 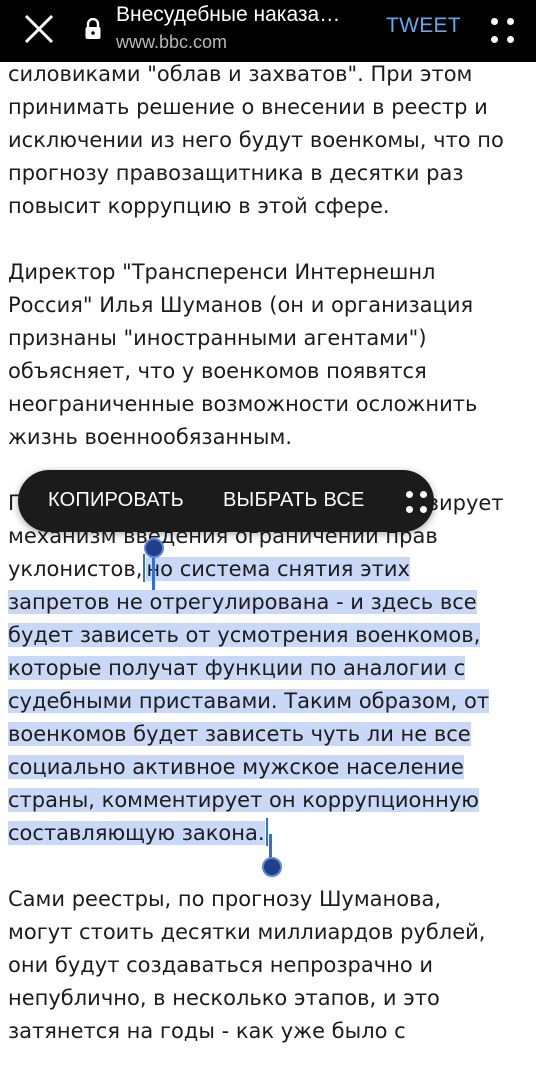 What do you see at coordinates (278, 569) in the screenshot?
I see `selected-text: но система снятия этих` at bounding box center [278, 569].